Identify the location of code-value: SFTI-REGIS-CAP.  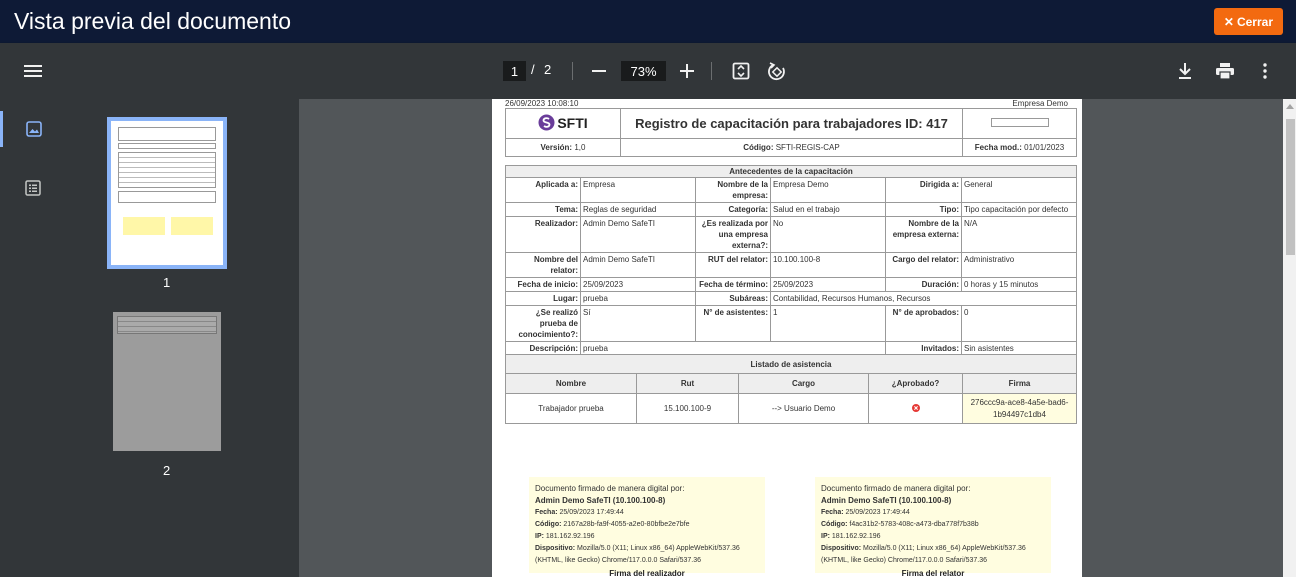
(807, 147).